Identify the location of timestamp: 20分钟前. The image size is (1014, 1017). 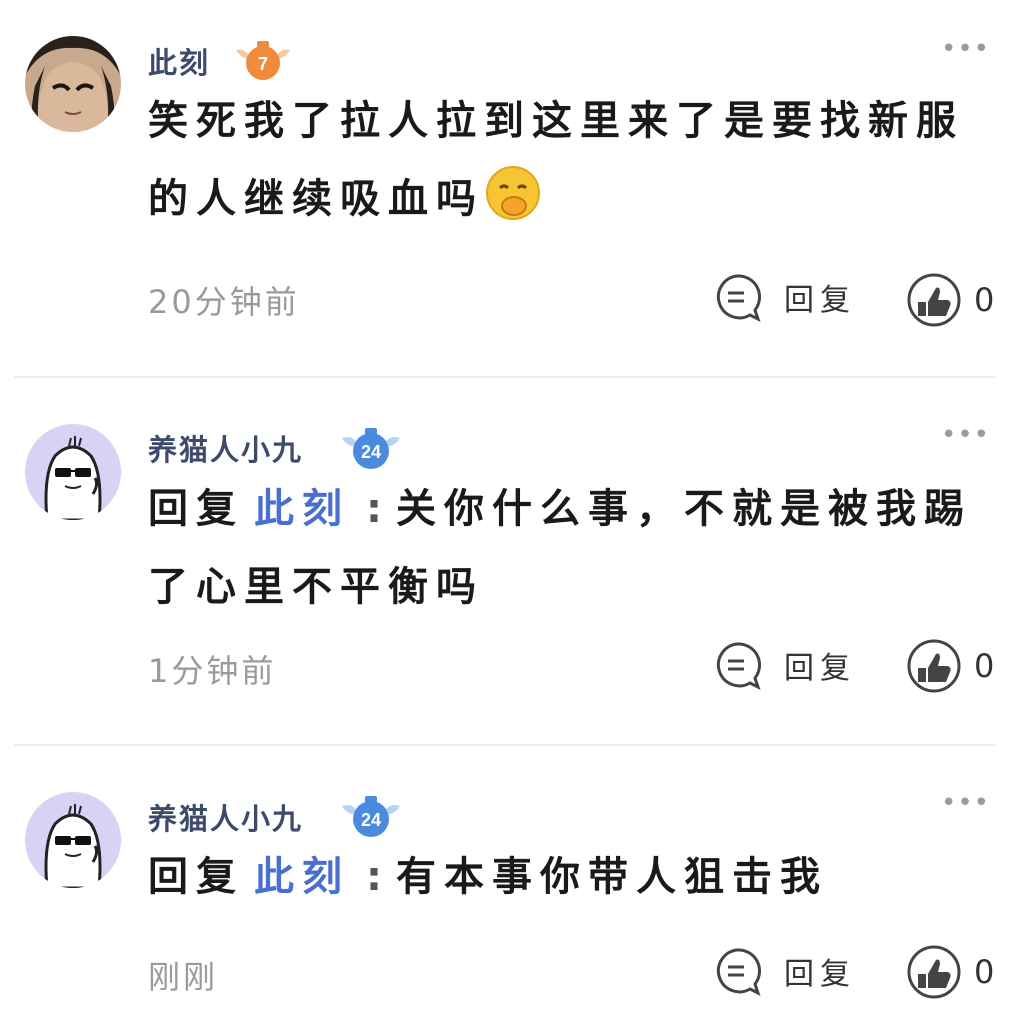
(224, 302).